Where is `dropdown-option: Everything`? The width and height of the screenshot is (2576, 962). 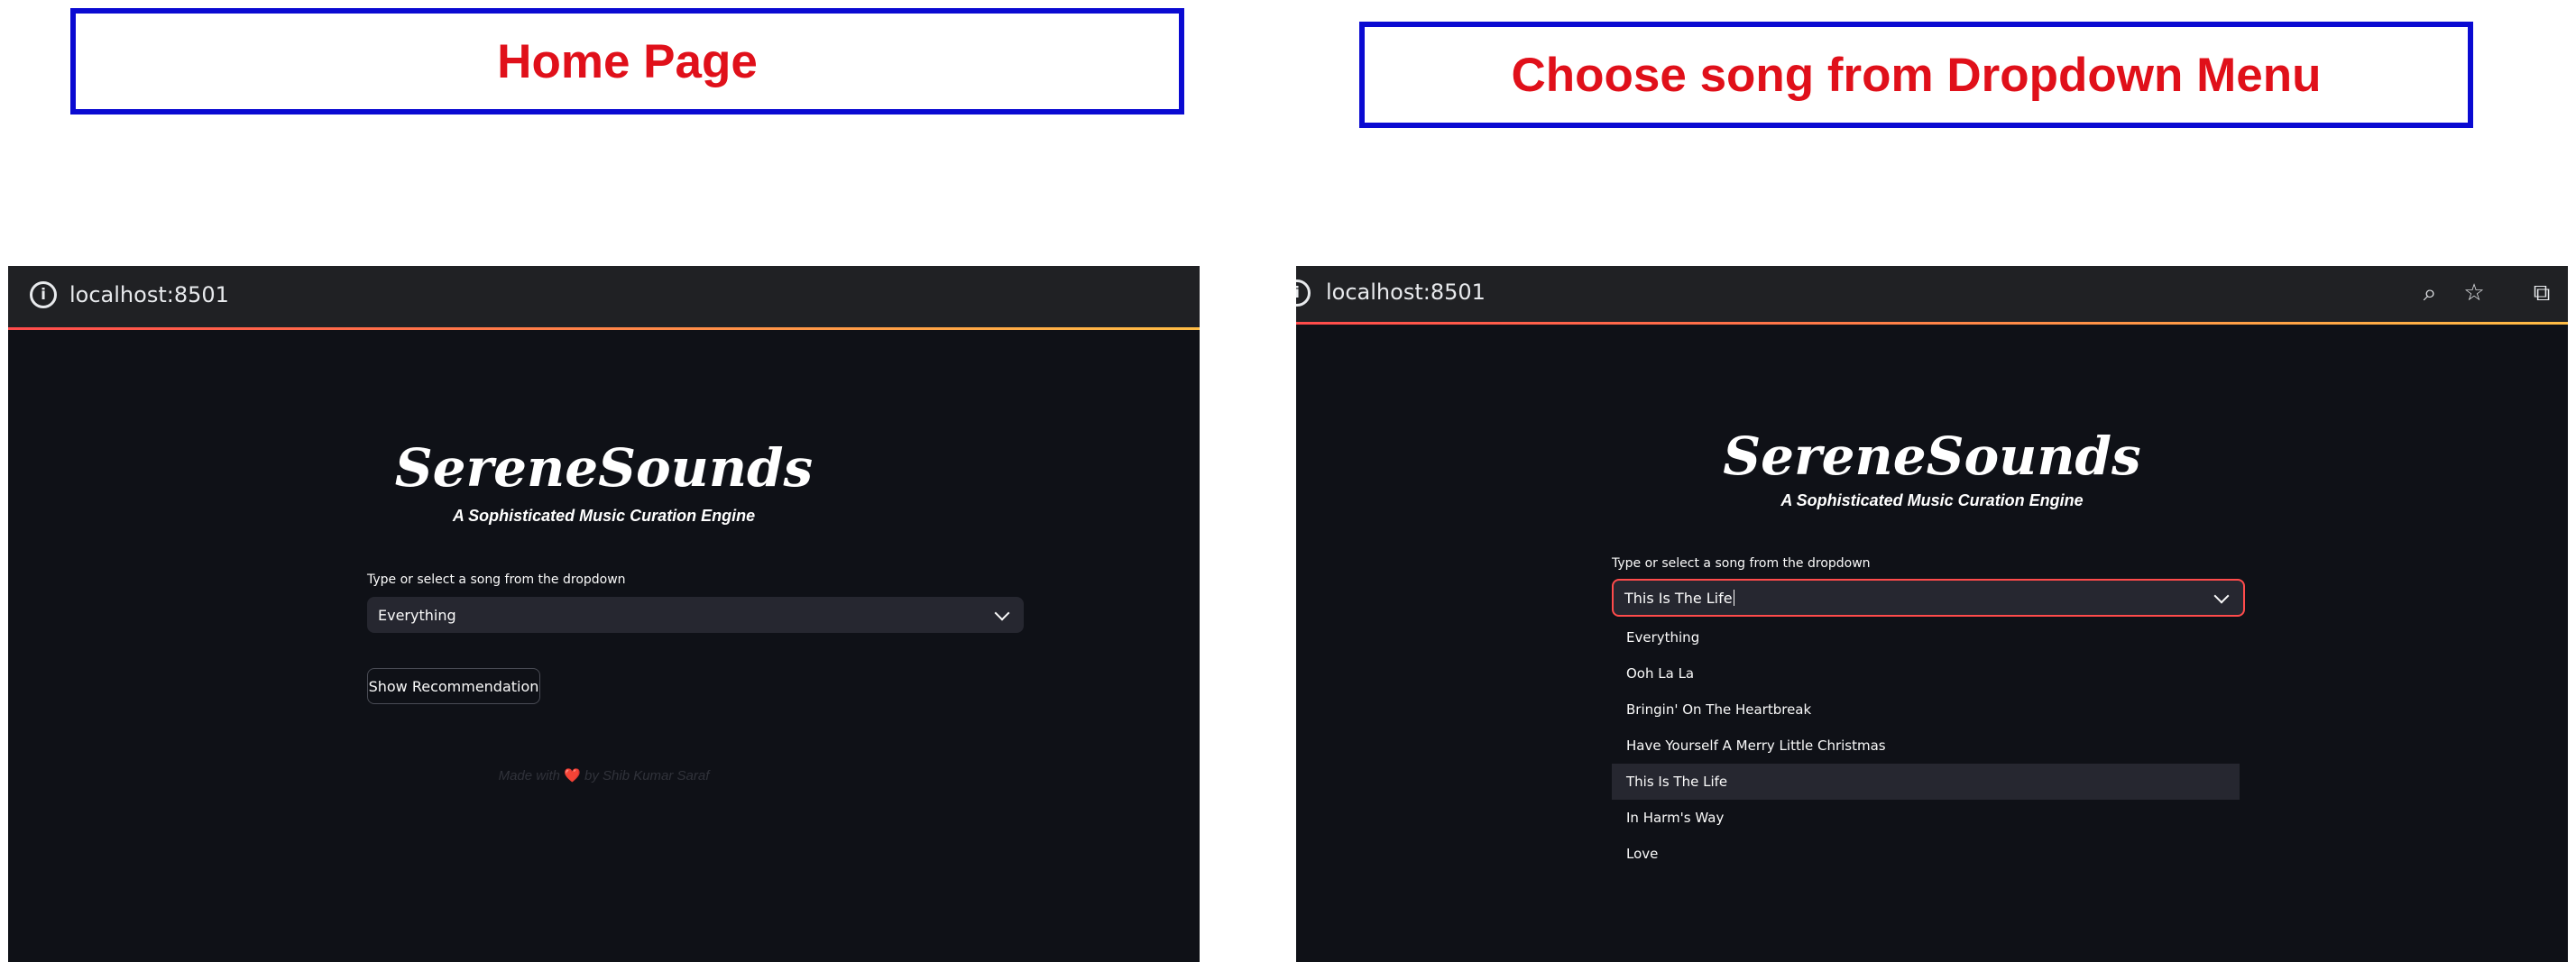
dropdown-option: Everything is located at coordinates (1926, 637).